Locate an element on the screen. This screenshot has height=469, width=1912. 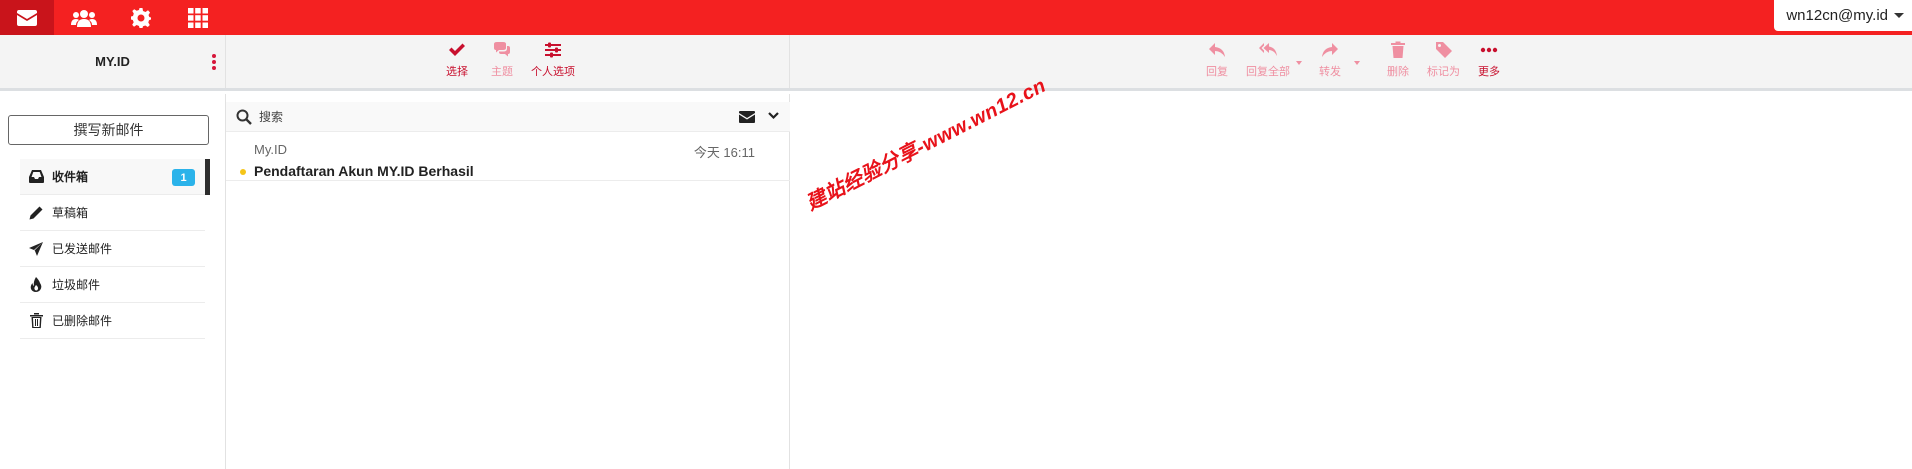
sliders-icon is located at coordinates (553, 50).